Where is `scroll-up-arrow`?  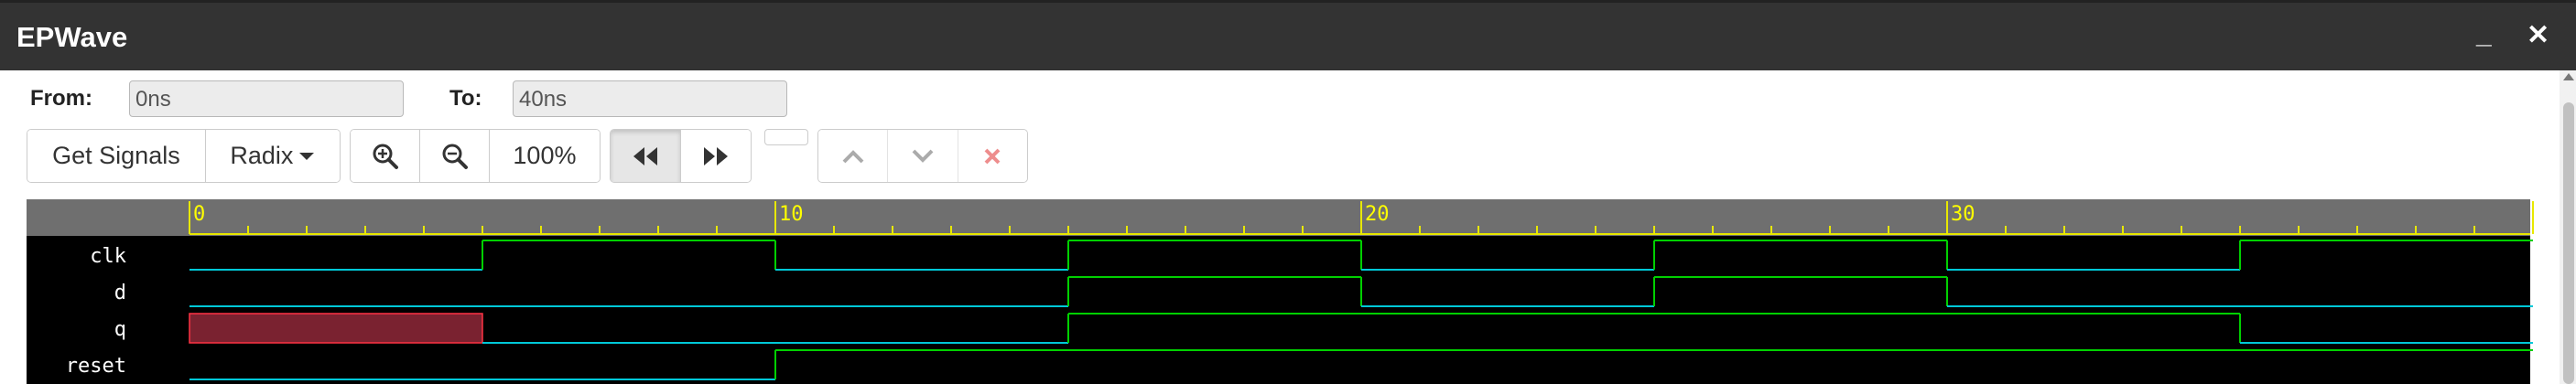 scroll-up-arrow is located at coordinates (2569, 76).